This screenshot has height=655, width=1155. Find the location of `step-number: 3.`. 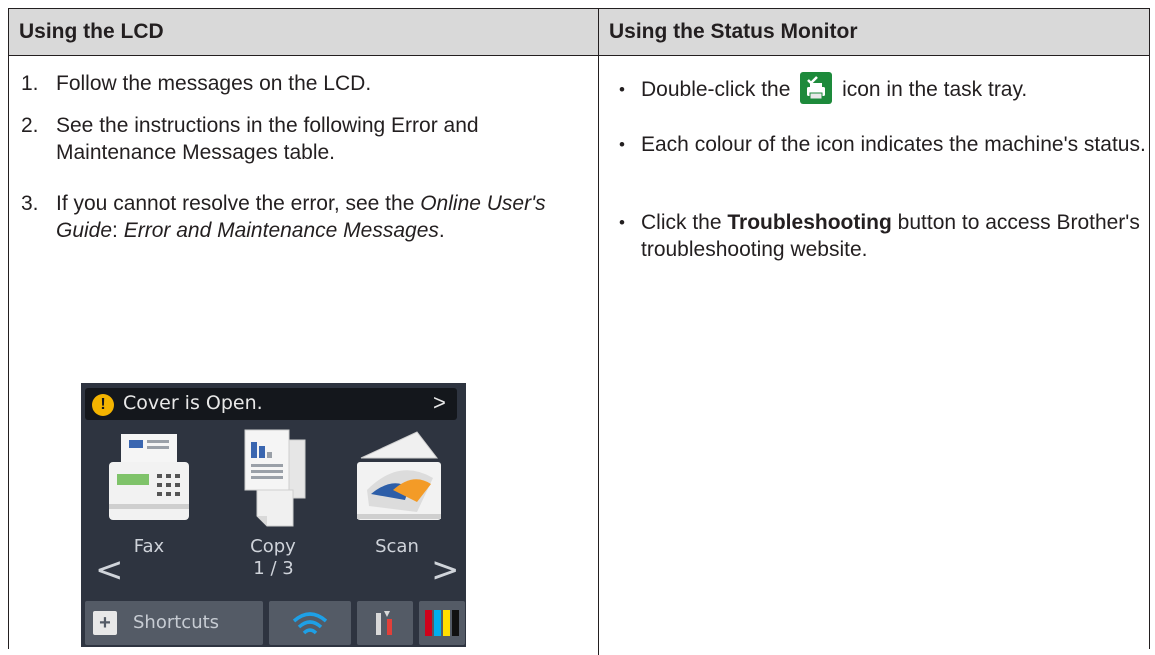

step-number: 3. is located at coordinates (30, 203).